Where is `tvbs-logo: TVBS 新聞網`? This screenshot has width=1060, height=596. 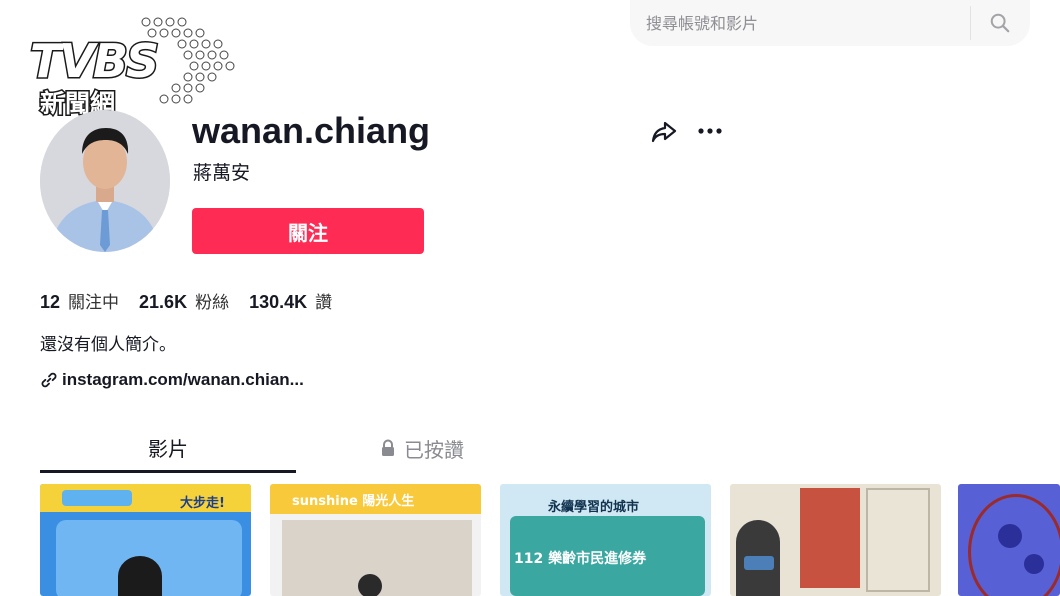 tvbs-logo: TVBS 新聞網 is located at coordinates (131, 67).